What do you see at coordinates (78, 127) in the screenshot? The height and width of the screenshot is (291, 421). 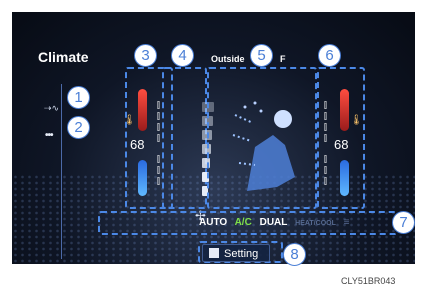 I see `callout-2: 2` at bounding box center [78, 127].